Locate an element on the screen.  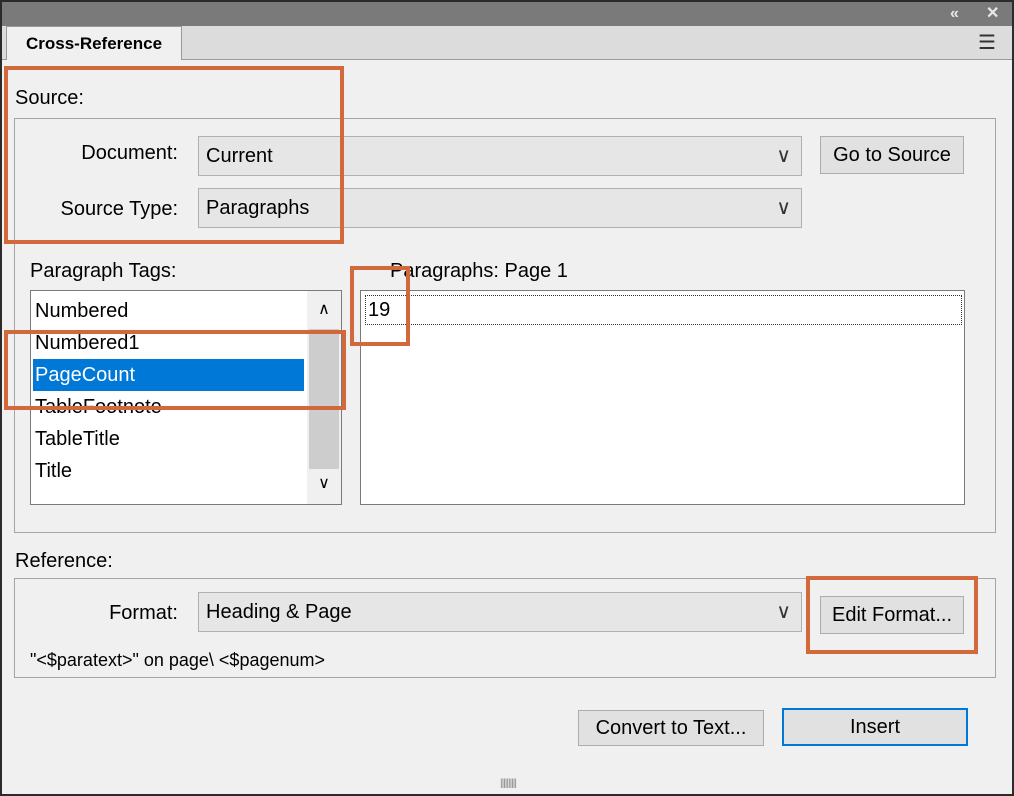
format-label: Format: is located at coordinates (143, 613).